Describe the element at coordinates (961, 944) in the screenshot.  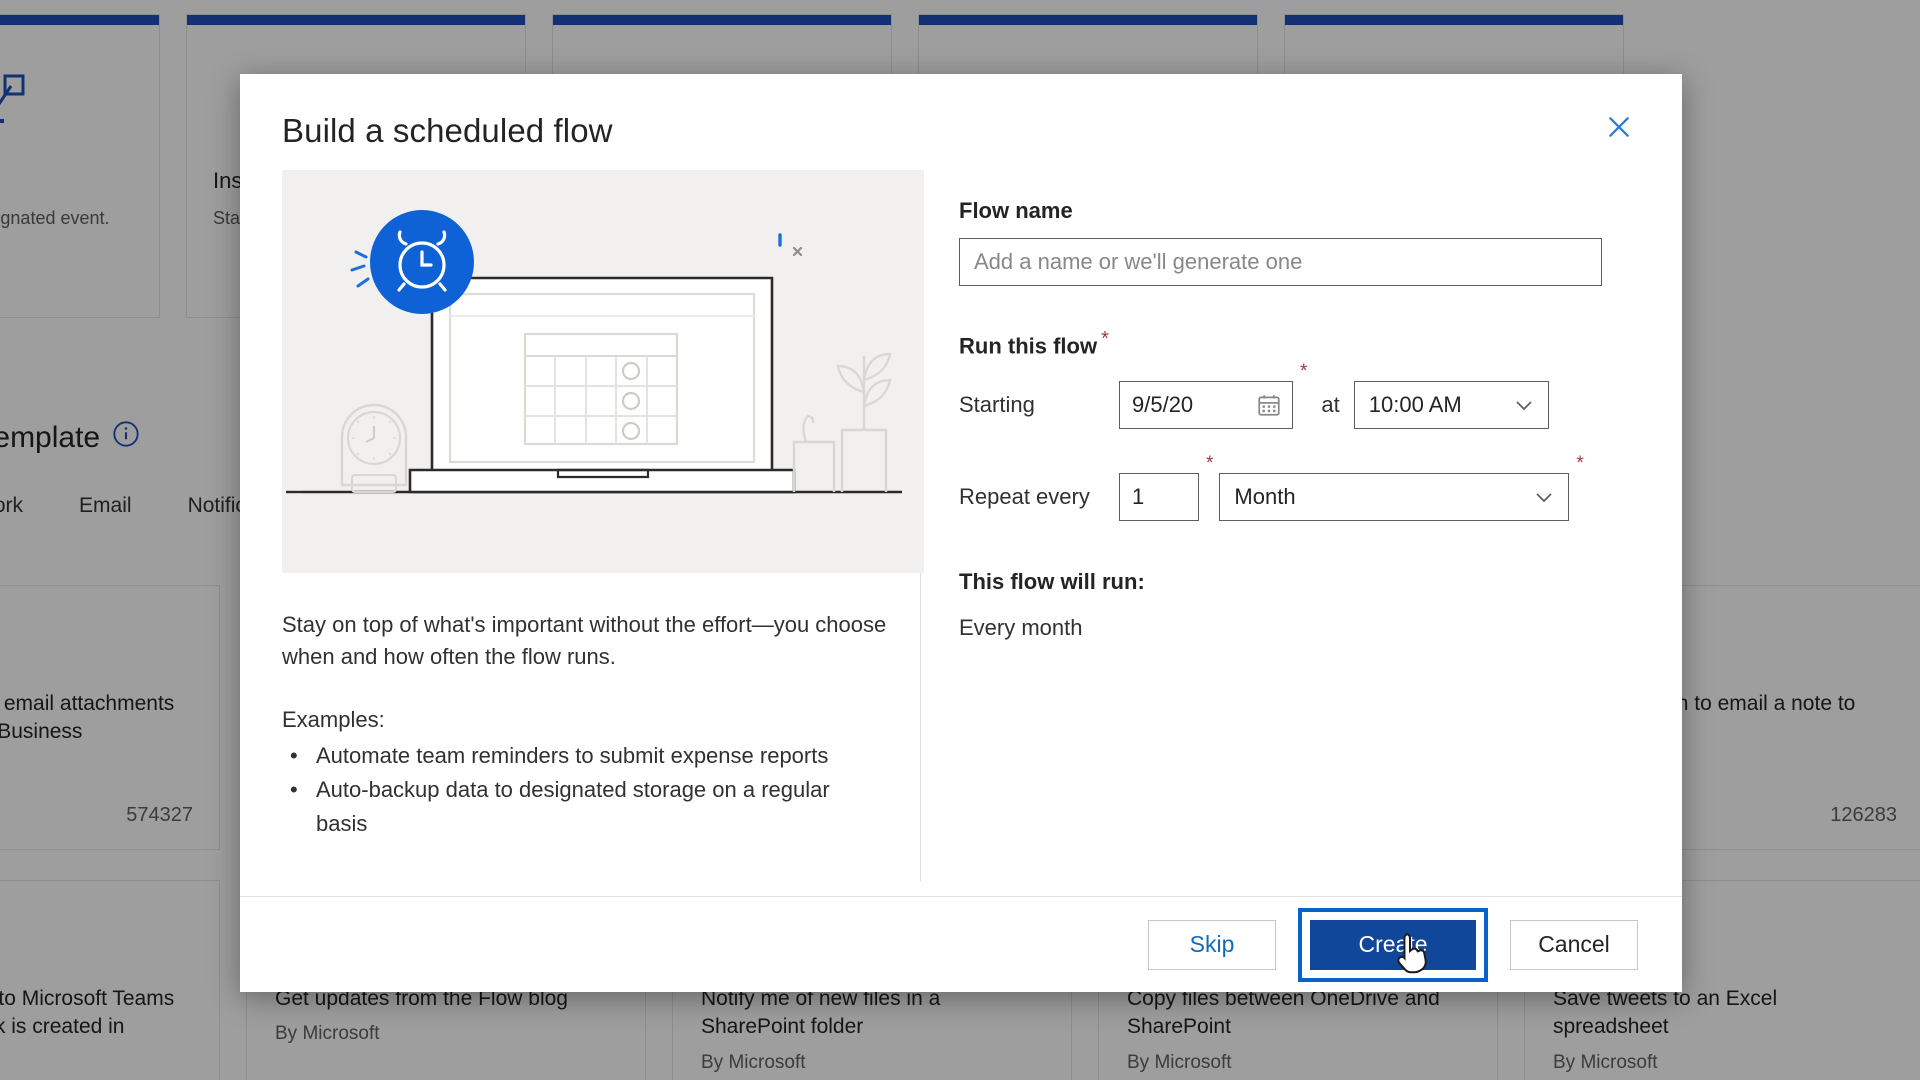
I see `dialog-footer: Skip Create Cancel` at that location.